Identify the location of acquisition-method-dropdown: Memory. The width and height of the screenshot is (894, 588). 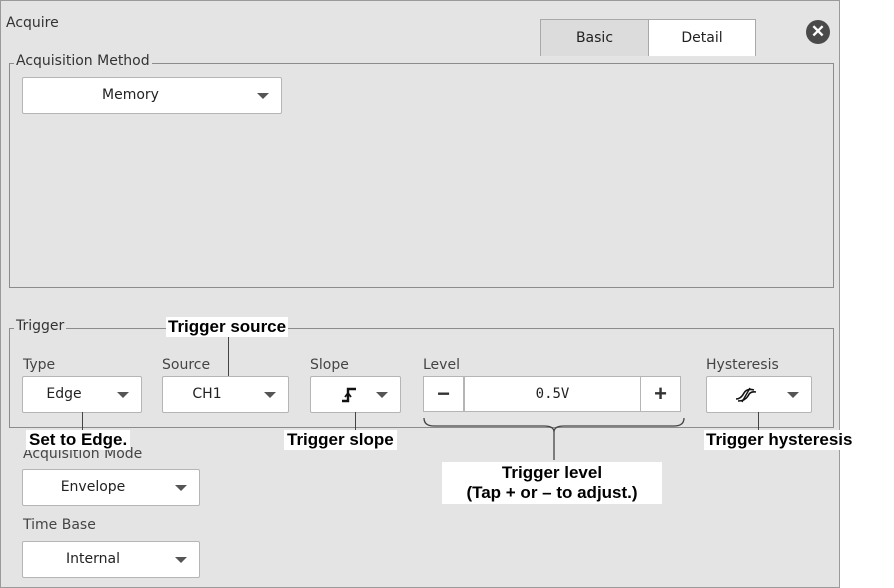
(152, 95).